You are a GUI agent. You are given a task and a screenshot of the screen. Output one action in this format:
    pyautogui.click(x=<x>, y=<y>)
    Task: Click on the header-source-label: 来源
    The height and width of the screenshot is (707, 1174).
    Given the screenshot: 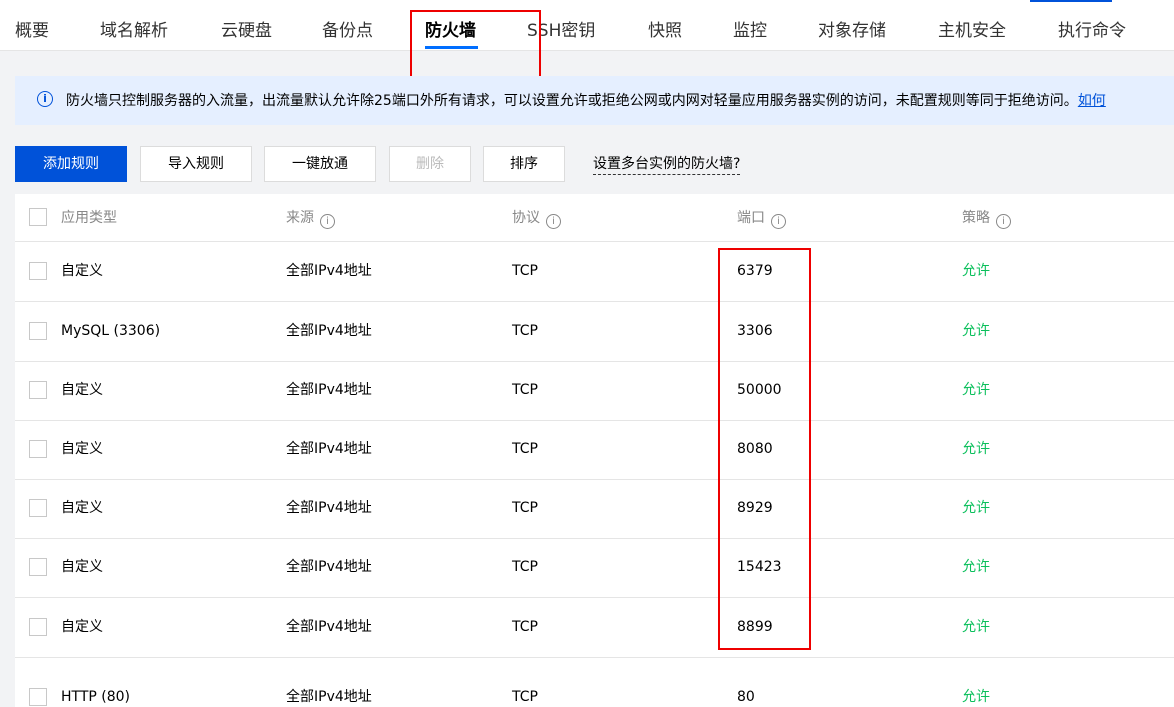 What is the action you would take?
    pyautogui.click(x=300, y=218)
    